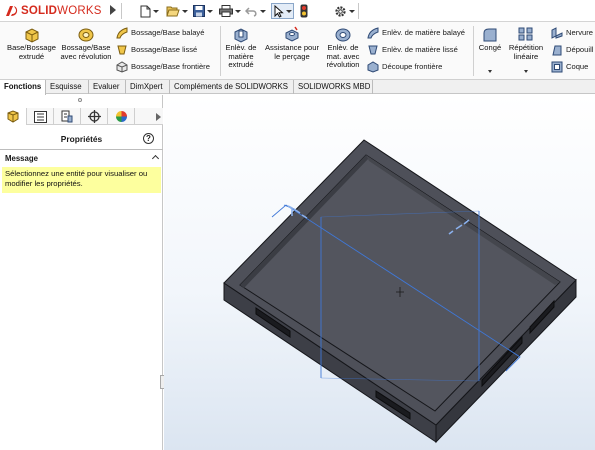  I want to click on linear-pattern-icon, so click(525, 34).